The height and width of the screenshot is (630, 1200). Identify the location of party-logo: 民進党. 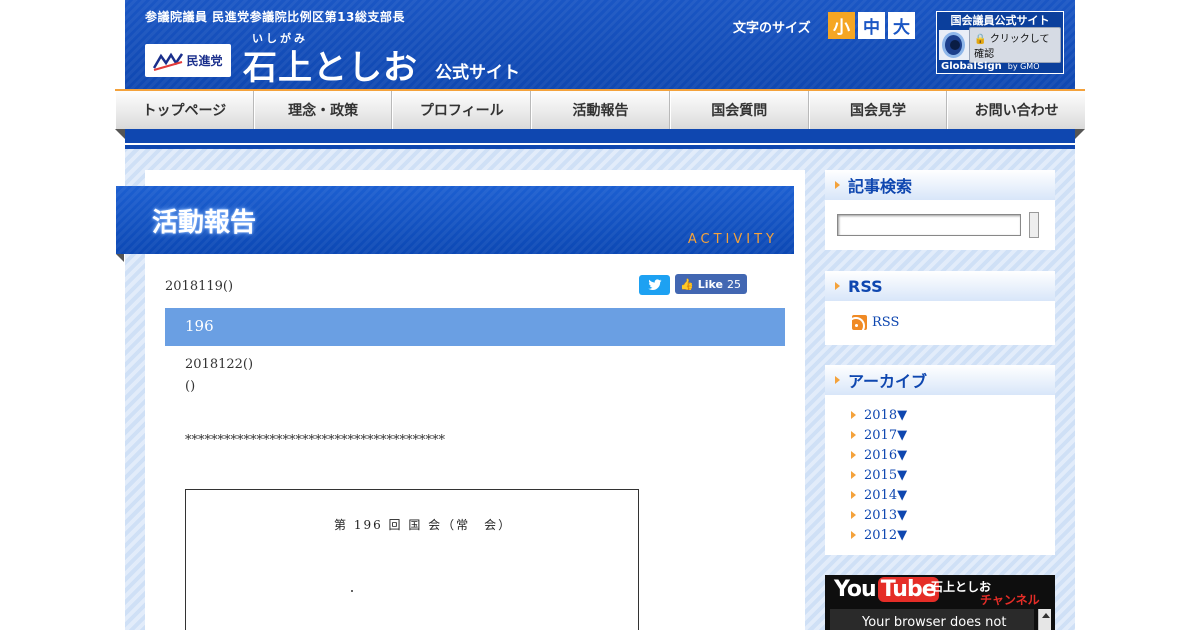
(188, 60).